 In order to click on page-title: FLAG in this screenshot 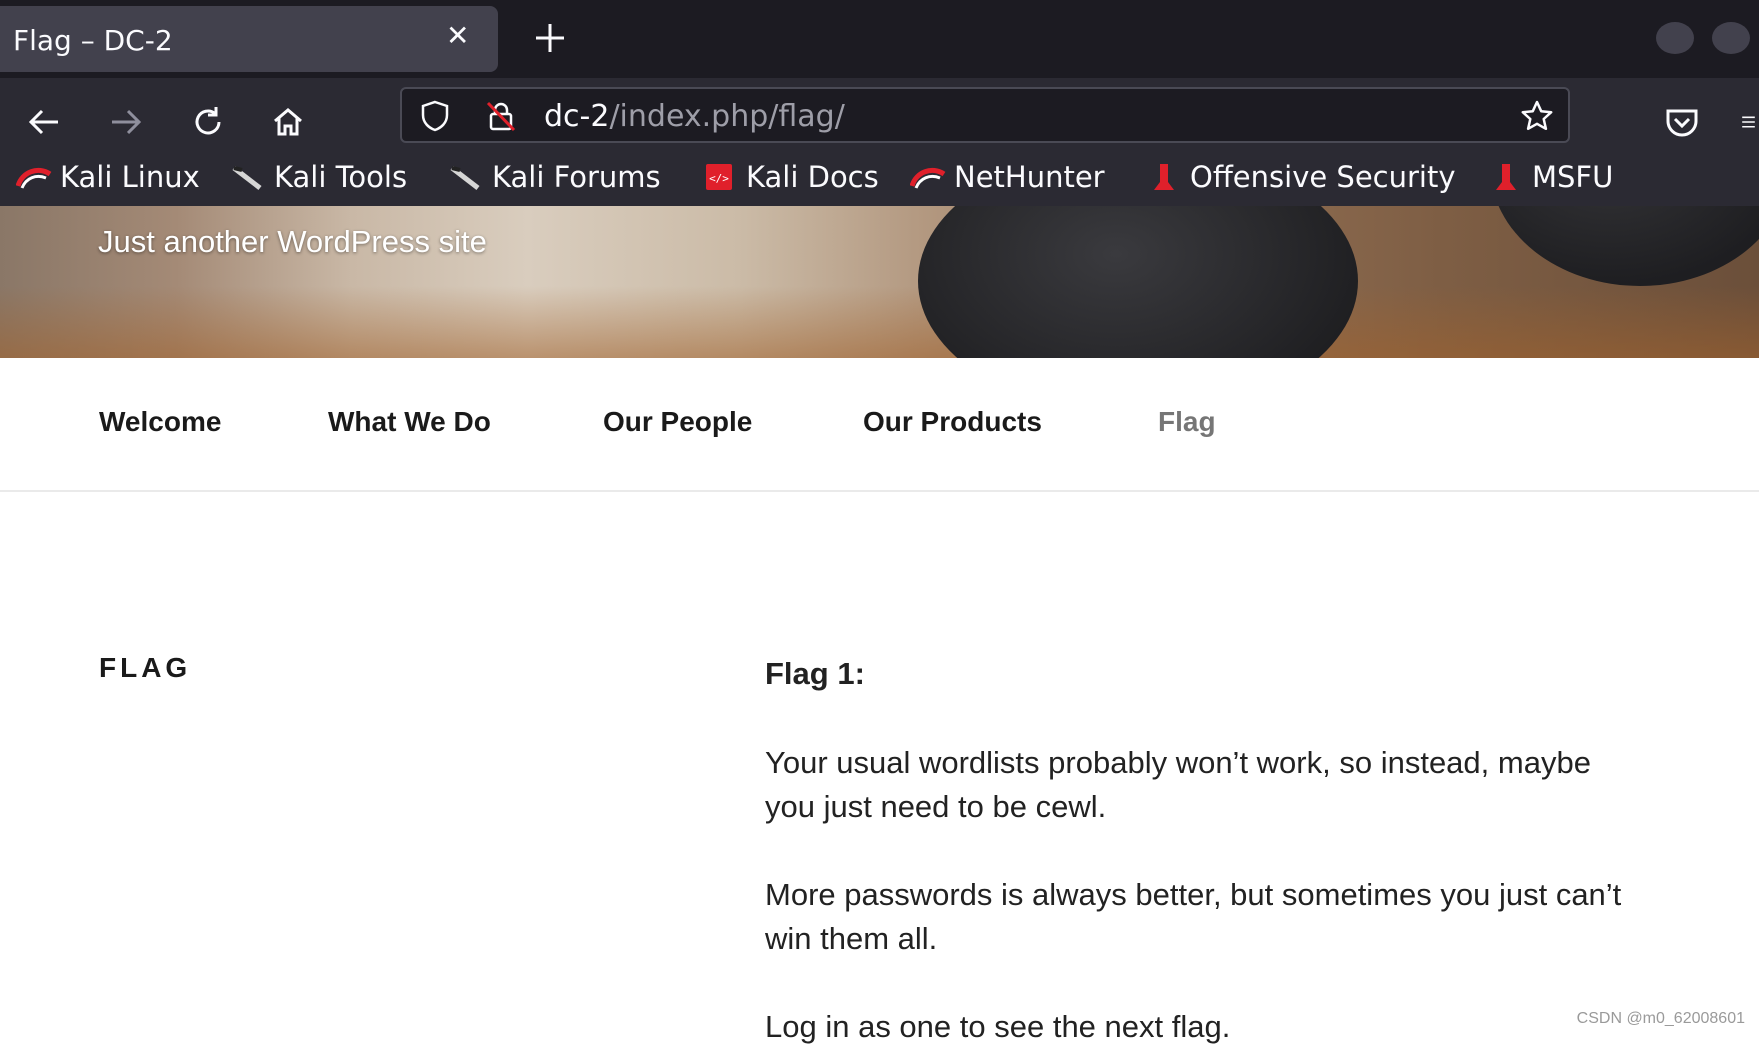, I will do `click(145, 667)`.